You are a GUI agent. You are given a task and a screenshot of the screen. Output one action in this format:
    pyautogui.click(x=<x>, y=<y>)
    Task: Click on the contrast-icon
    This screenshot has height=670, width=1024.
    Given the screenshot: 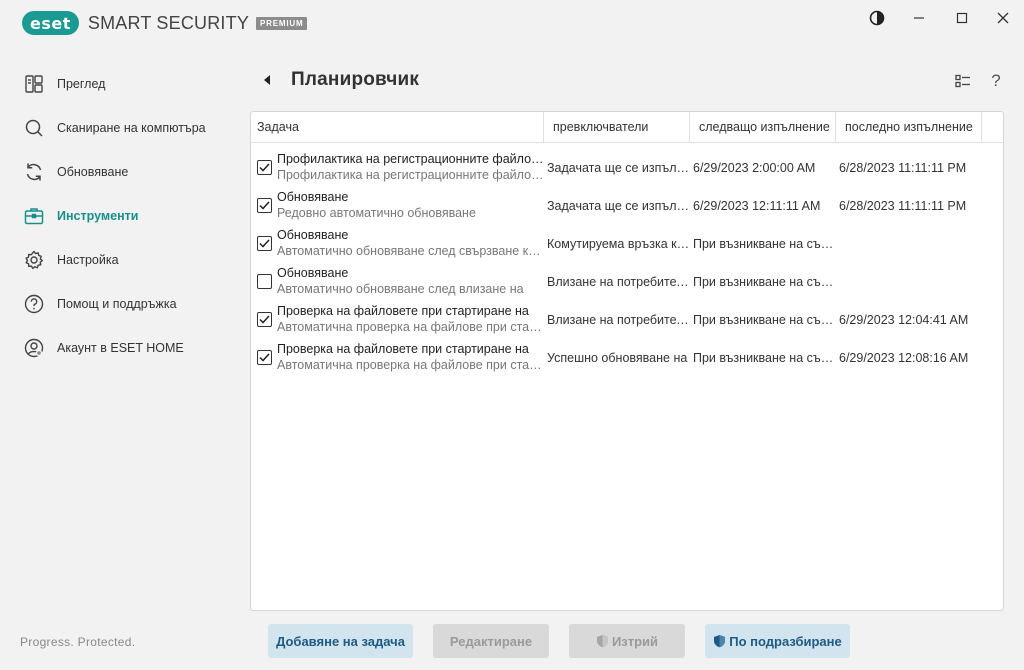 What is the action you would take?
    pyautogui.click(x=877, y=18)
    